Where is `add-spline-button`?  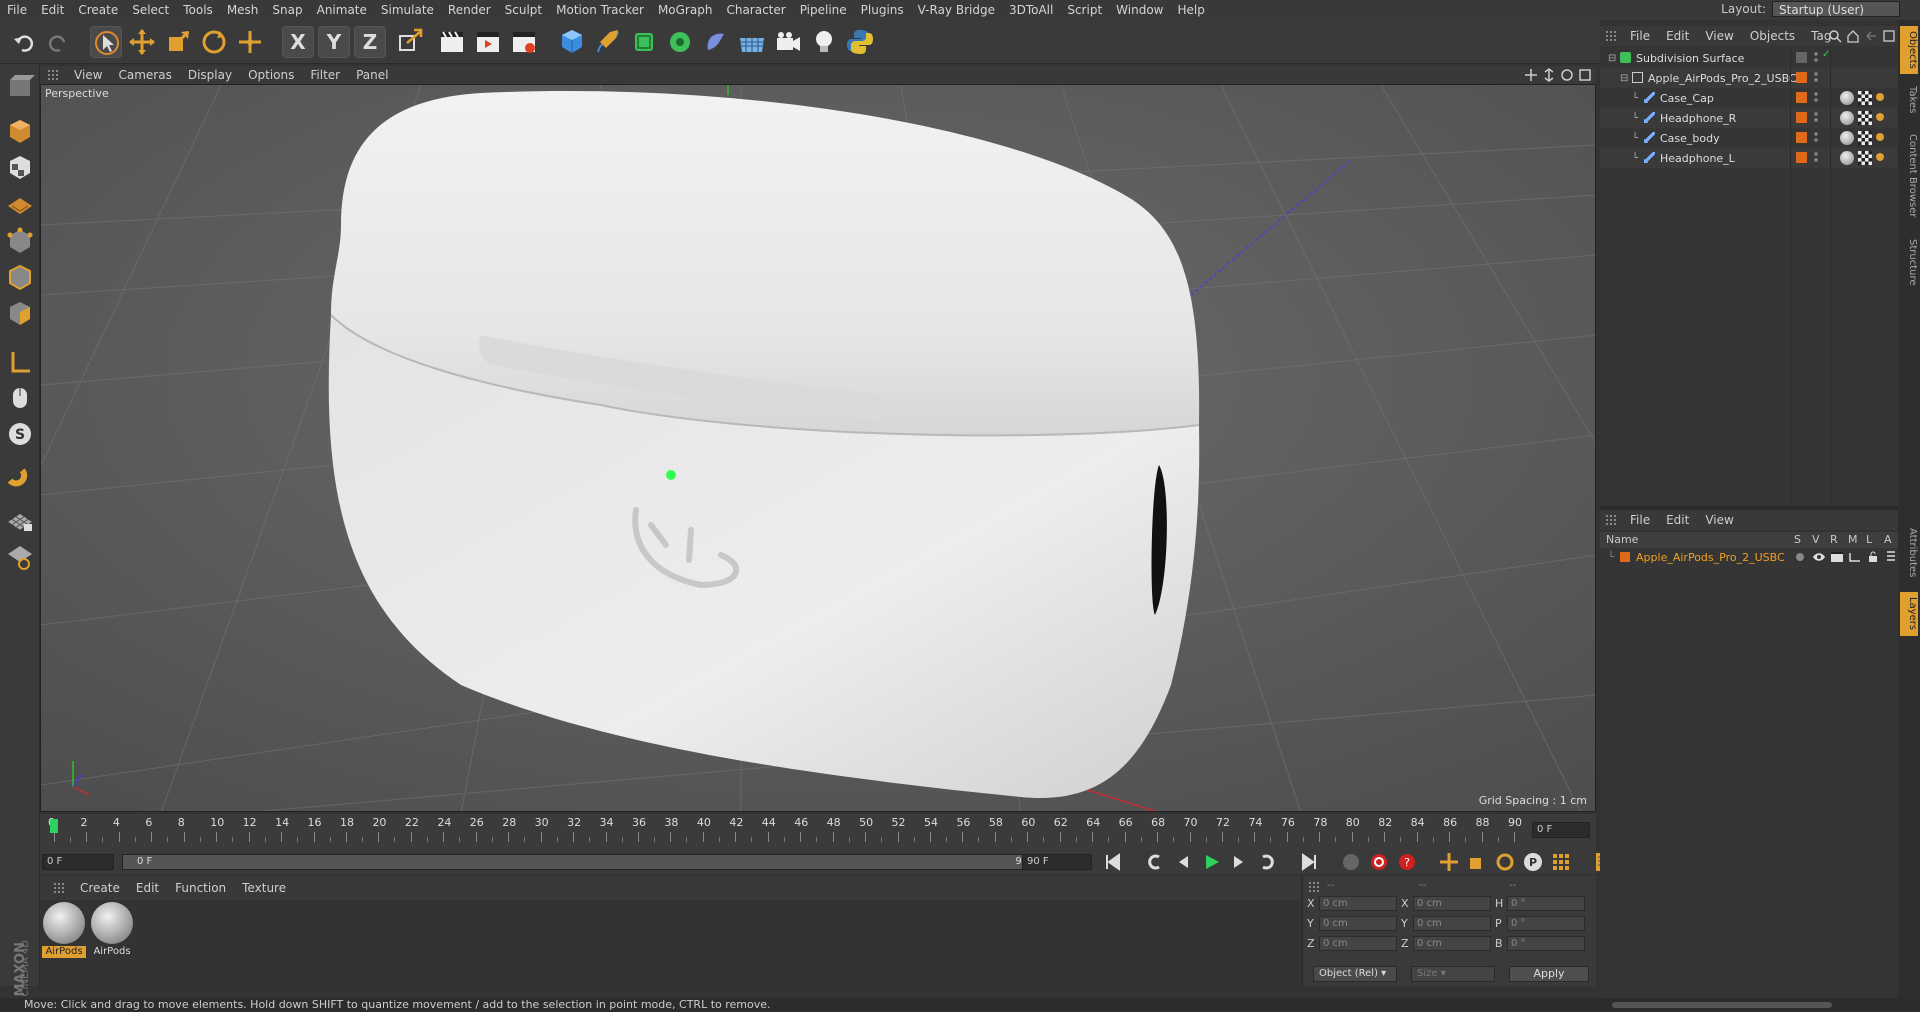
add-spline-button is located at coordinates (608, 42).